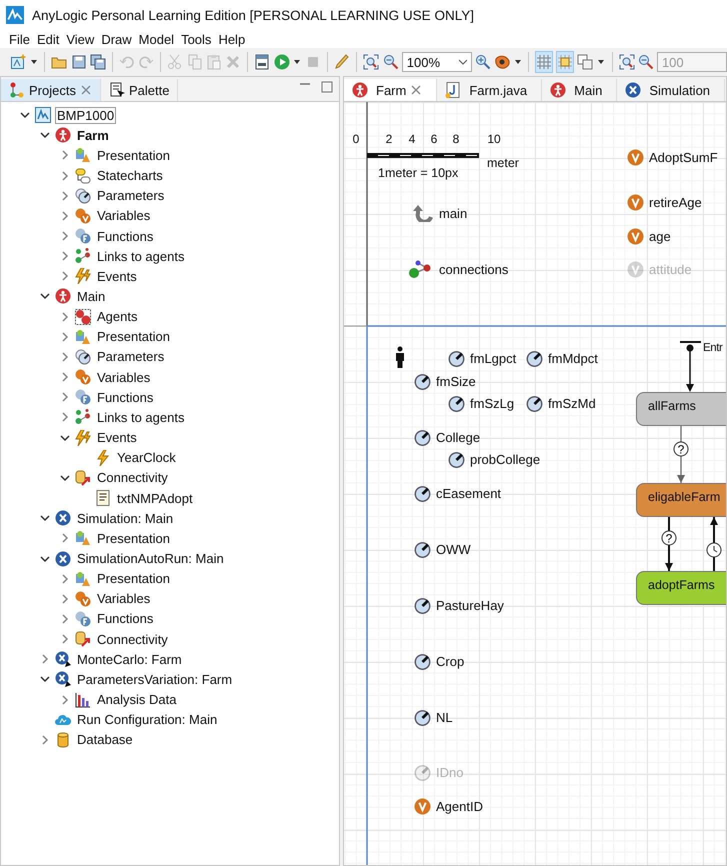 The image size is (727, 866). I want to click on scale-tick-label: 8, so click(456, 139).